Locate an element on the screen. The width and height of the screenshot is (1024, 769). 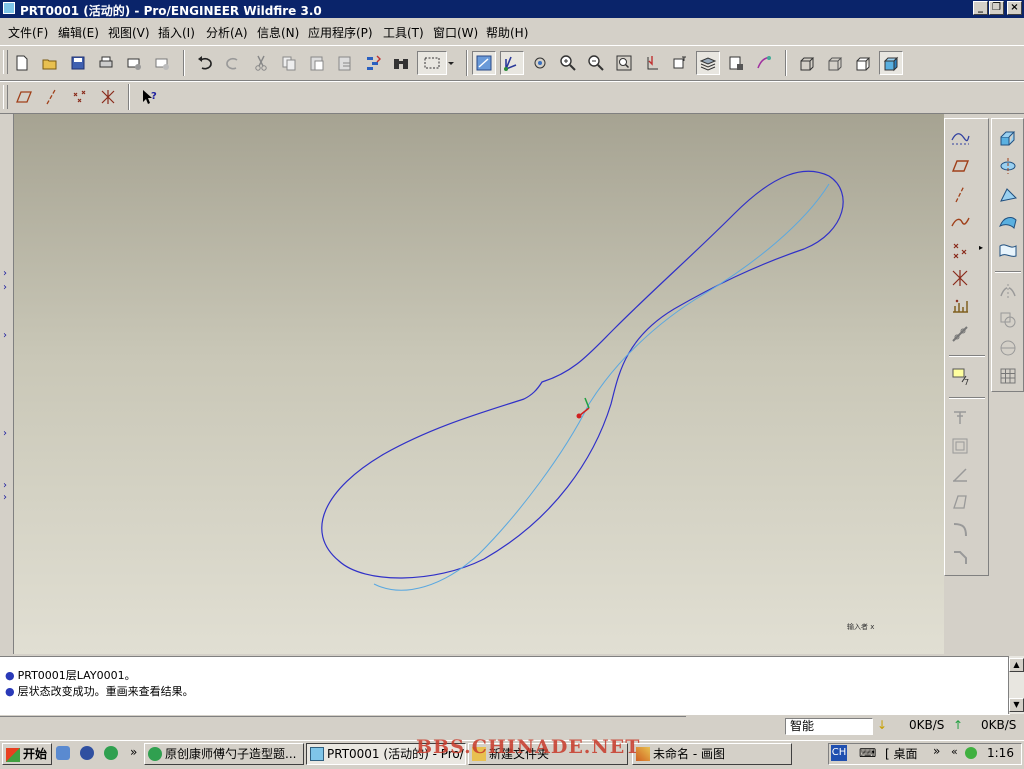
coordinate-system-display-icon is located at coordinates (108, 97).